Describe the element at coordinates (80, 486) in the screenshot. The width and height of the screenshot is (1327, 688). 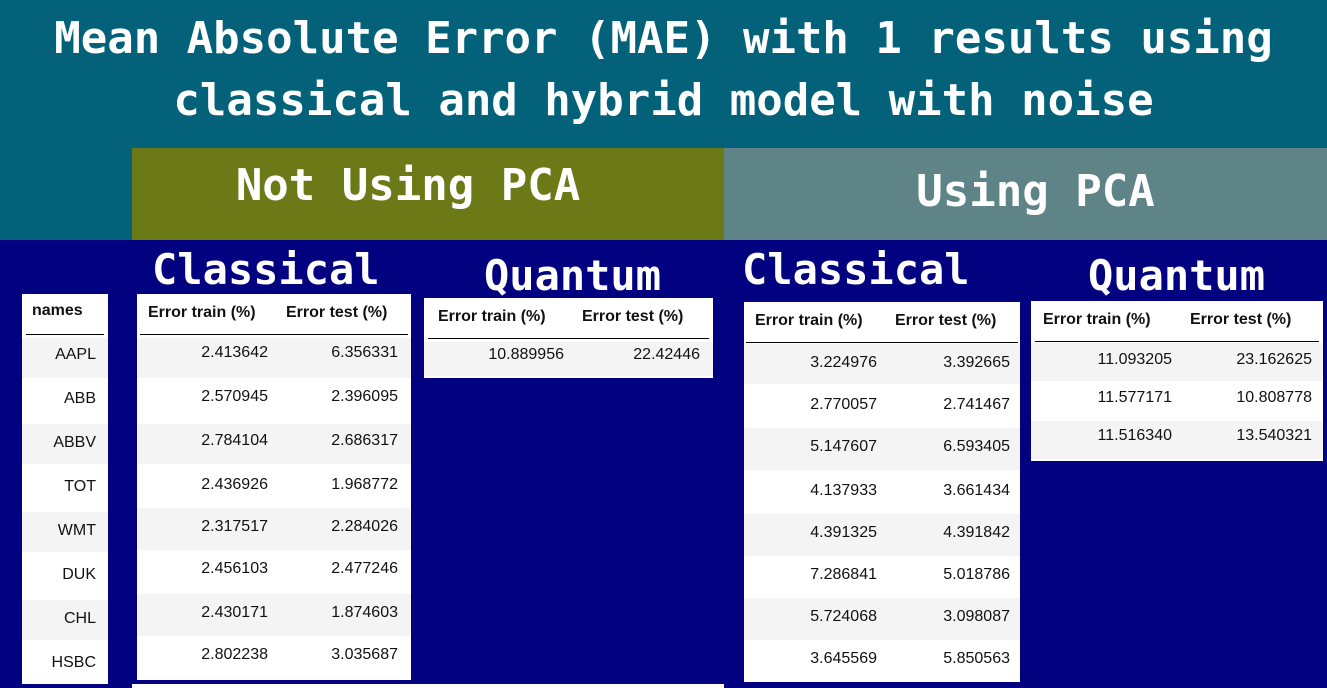
I see `ticker-name: TOT` at that location.